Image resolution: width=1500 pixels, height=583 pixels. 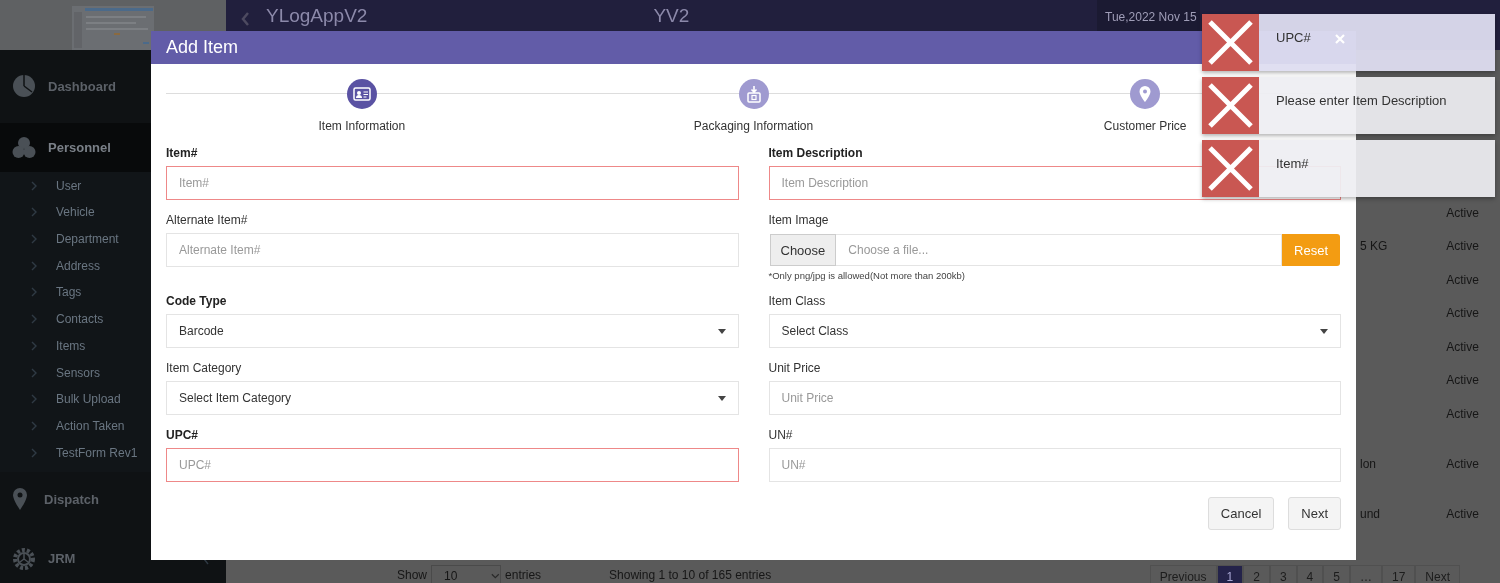 What do you see at coordinates (113, 558) in the screenshot?
I see `sidebar-item: JRM` at bounding box center [113, 558].